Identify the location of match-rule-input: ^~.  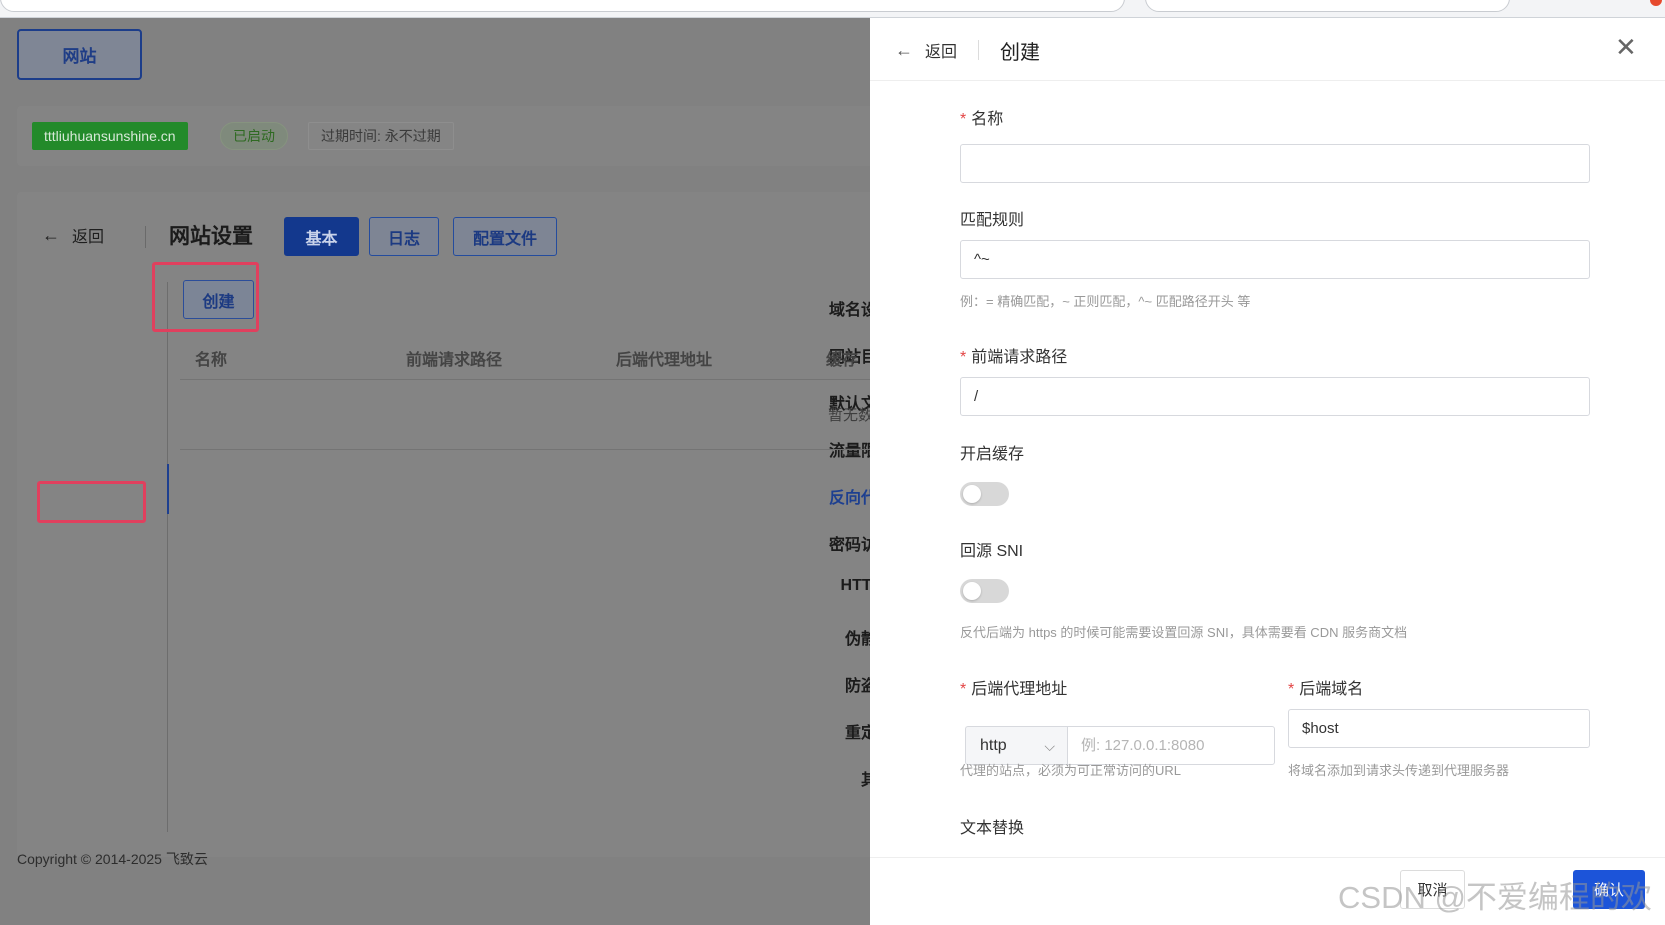
(1275, 259).